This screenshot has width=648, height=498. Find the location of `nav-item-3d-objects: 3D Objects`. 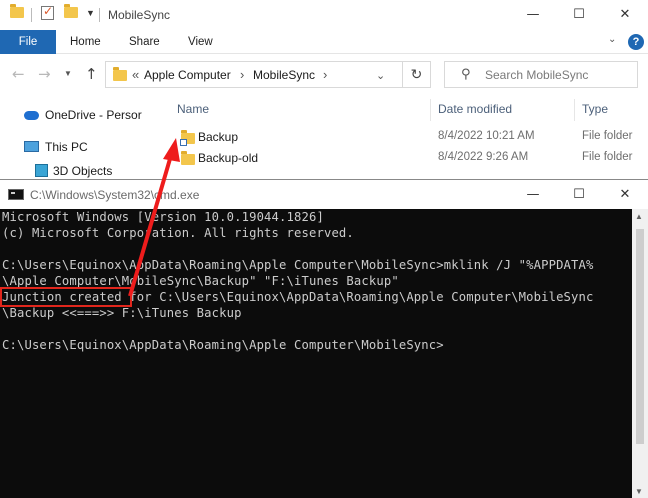

nav-item-3d-objects: 3D Objects is located at coordinates (82, 171).